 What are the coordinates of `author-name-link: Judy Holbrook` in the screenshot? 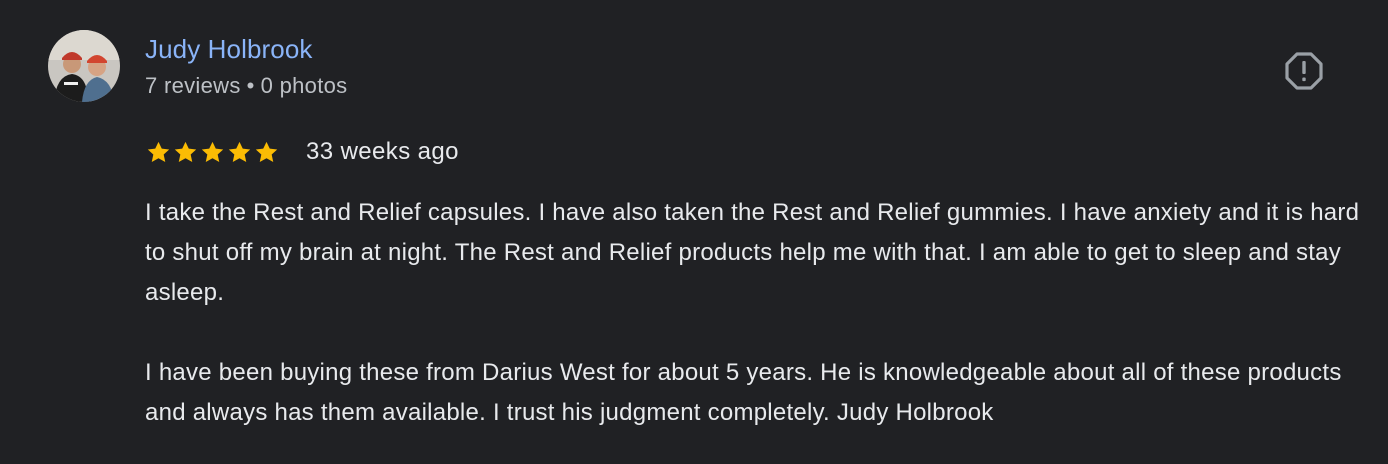 It's located at (229, 49).